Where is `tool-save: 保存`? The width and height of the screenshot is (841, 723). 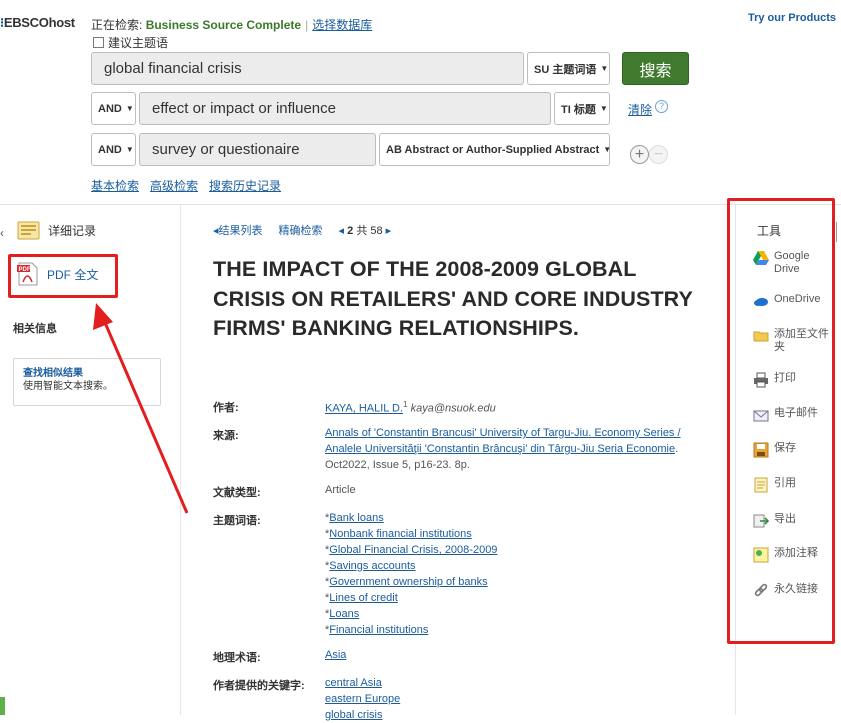
tool-save: 保存 is located at coordinates (793, 450).